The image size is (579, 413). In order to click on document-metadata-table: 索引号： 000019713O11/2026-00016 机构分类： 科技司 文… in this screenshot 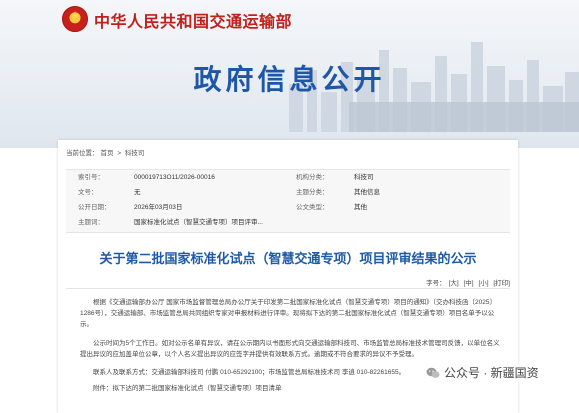, I will do `click(288, 201)`.